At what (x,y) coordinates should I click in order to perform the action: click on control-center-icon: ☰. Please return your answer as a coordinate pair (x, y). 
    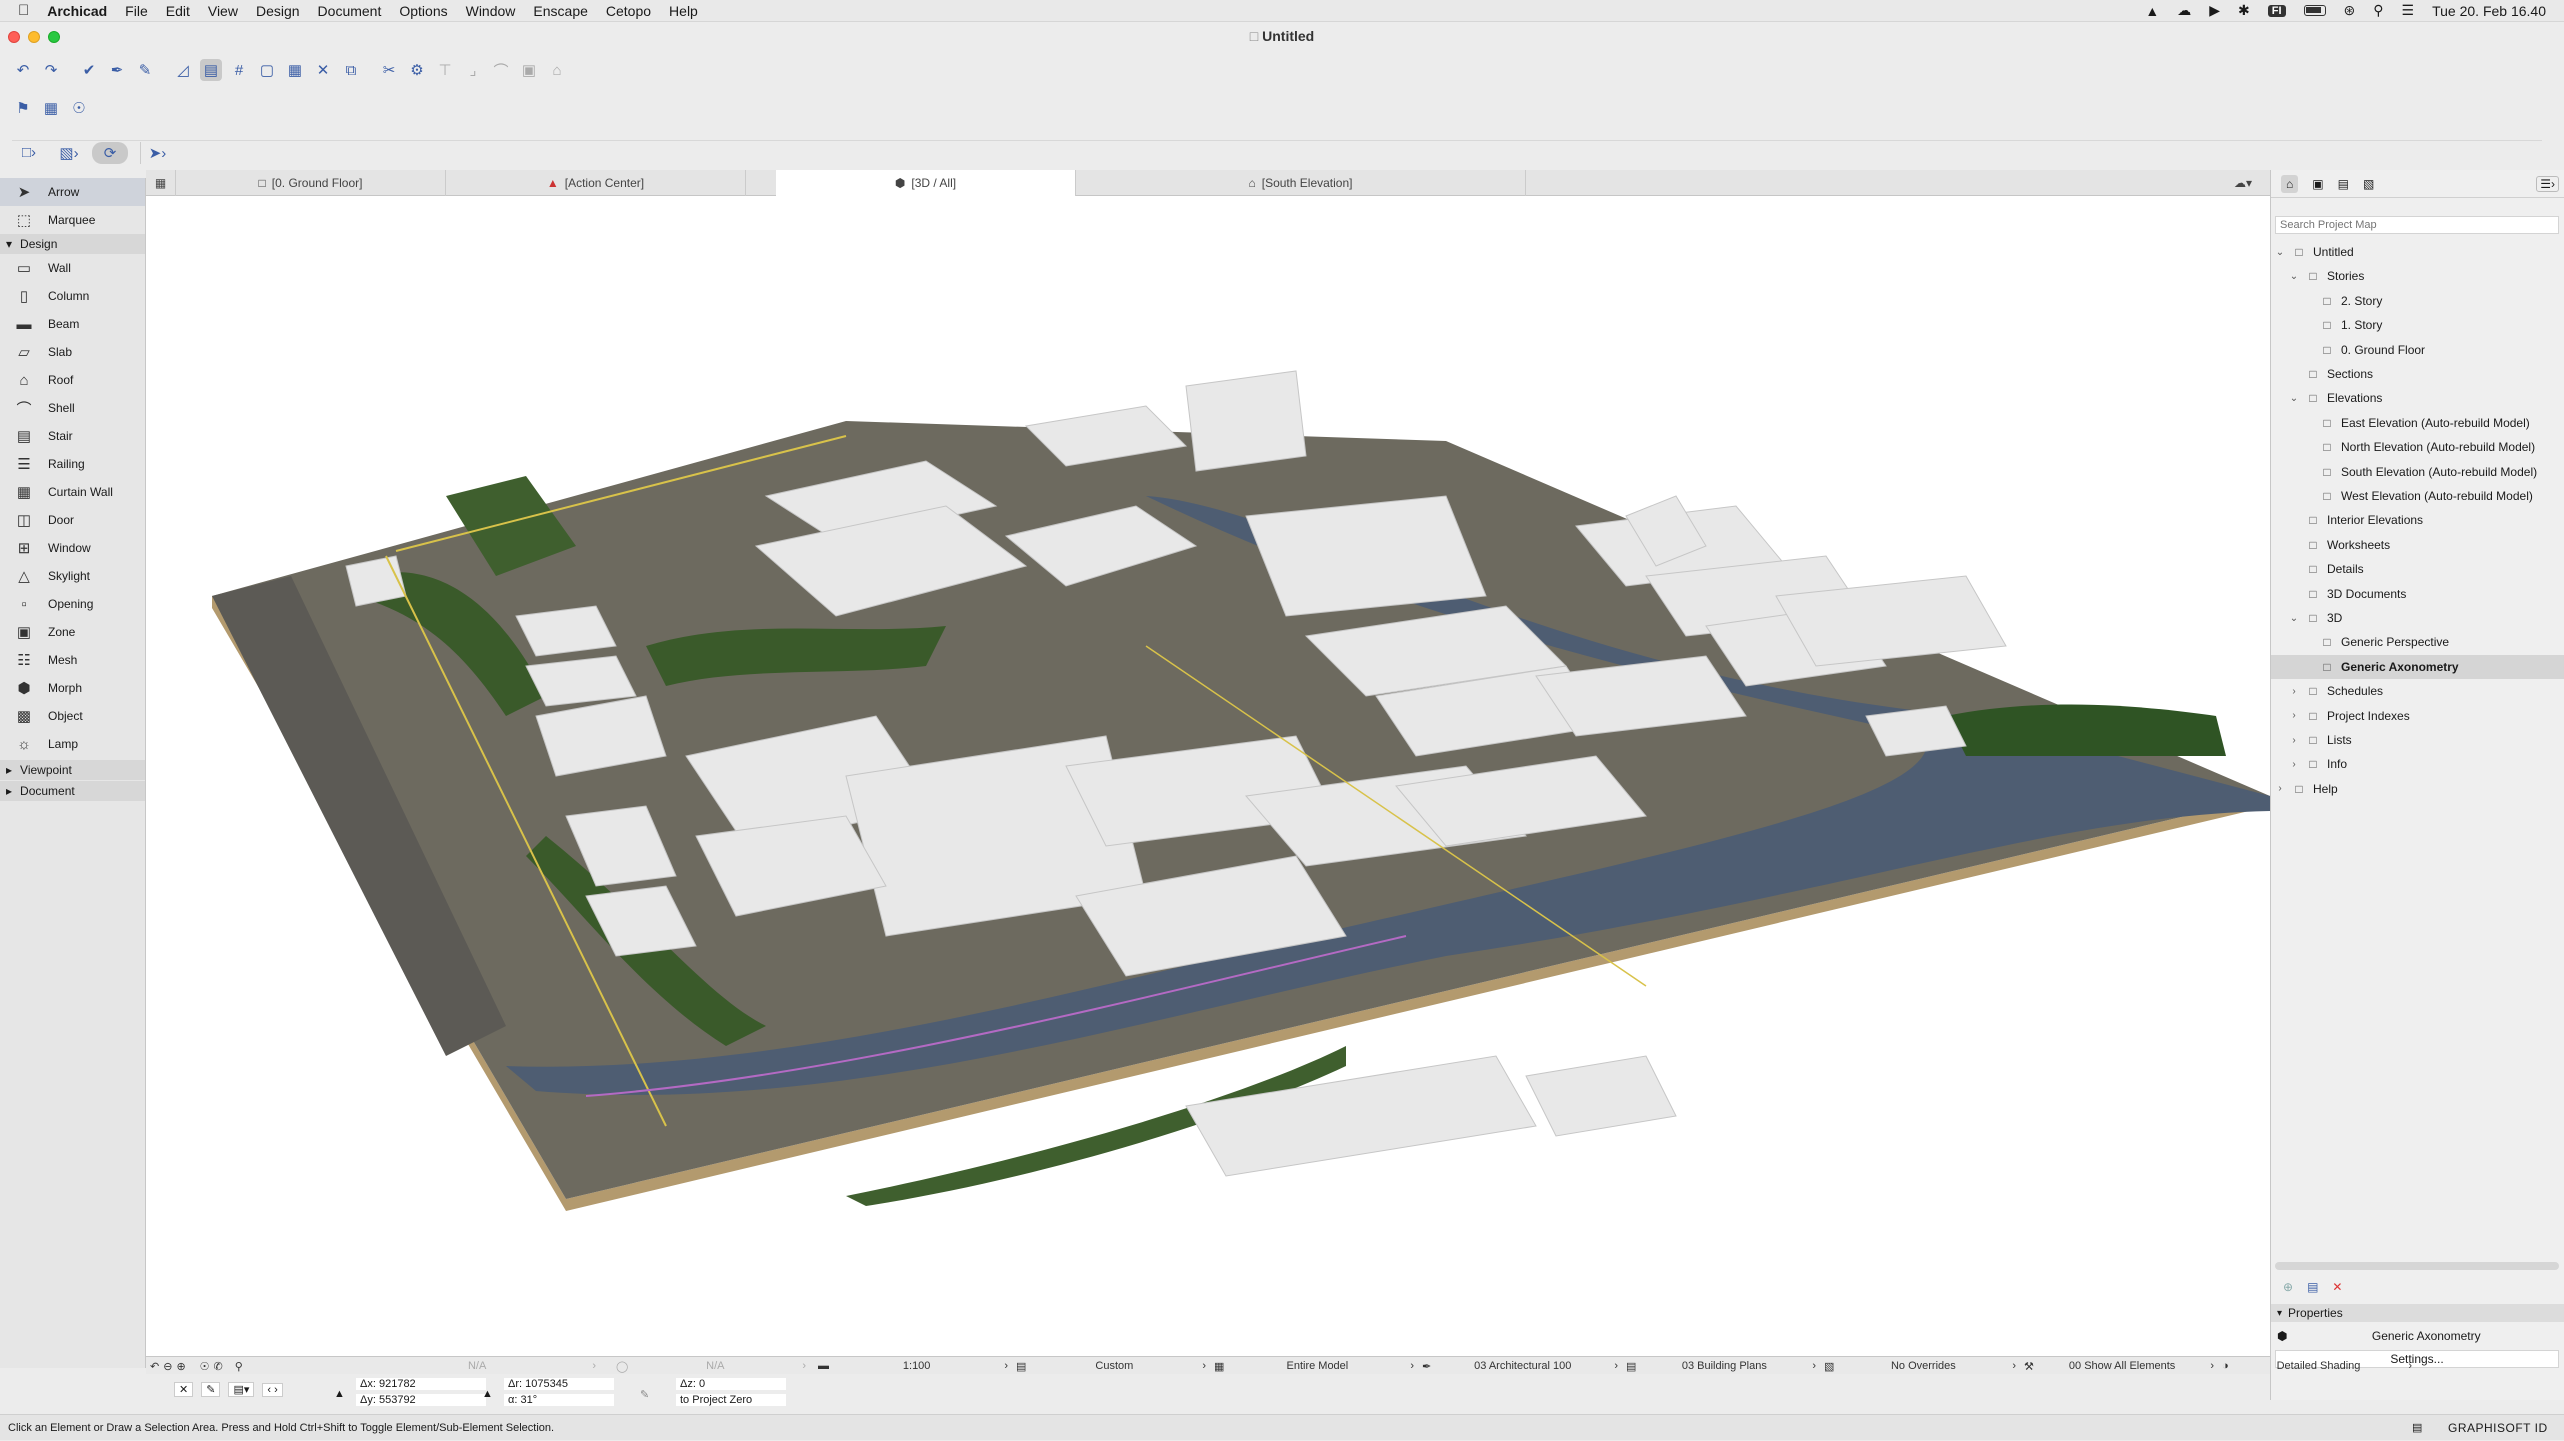
    Looking at the image, I should click on (2408, 10).